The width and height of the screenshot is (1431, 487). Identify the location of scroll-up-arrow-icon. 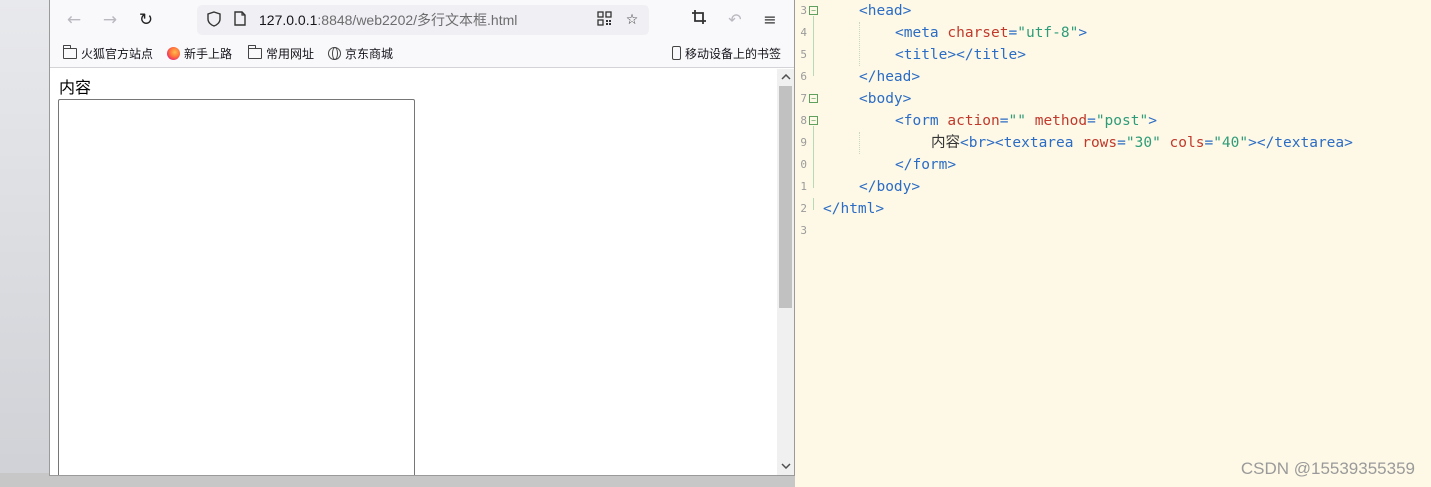
(785, 77).